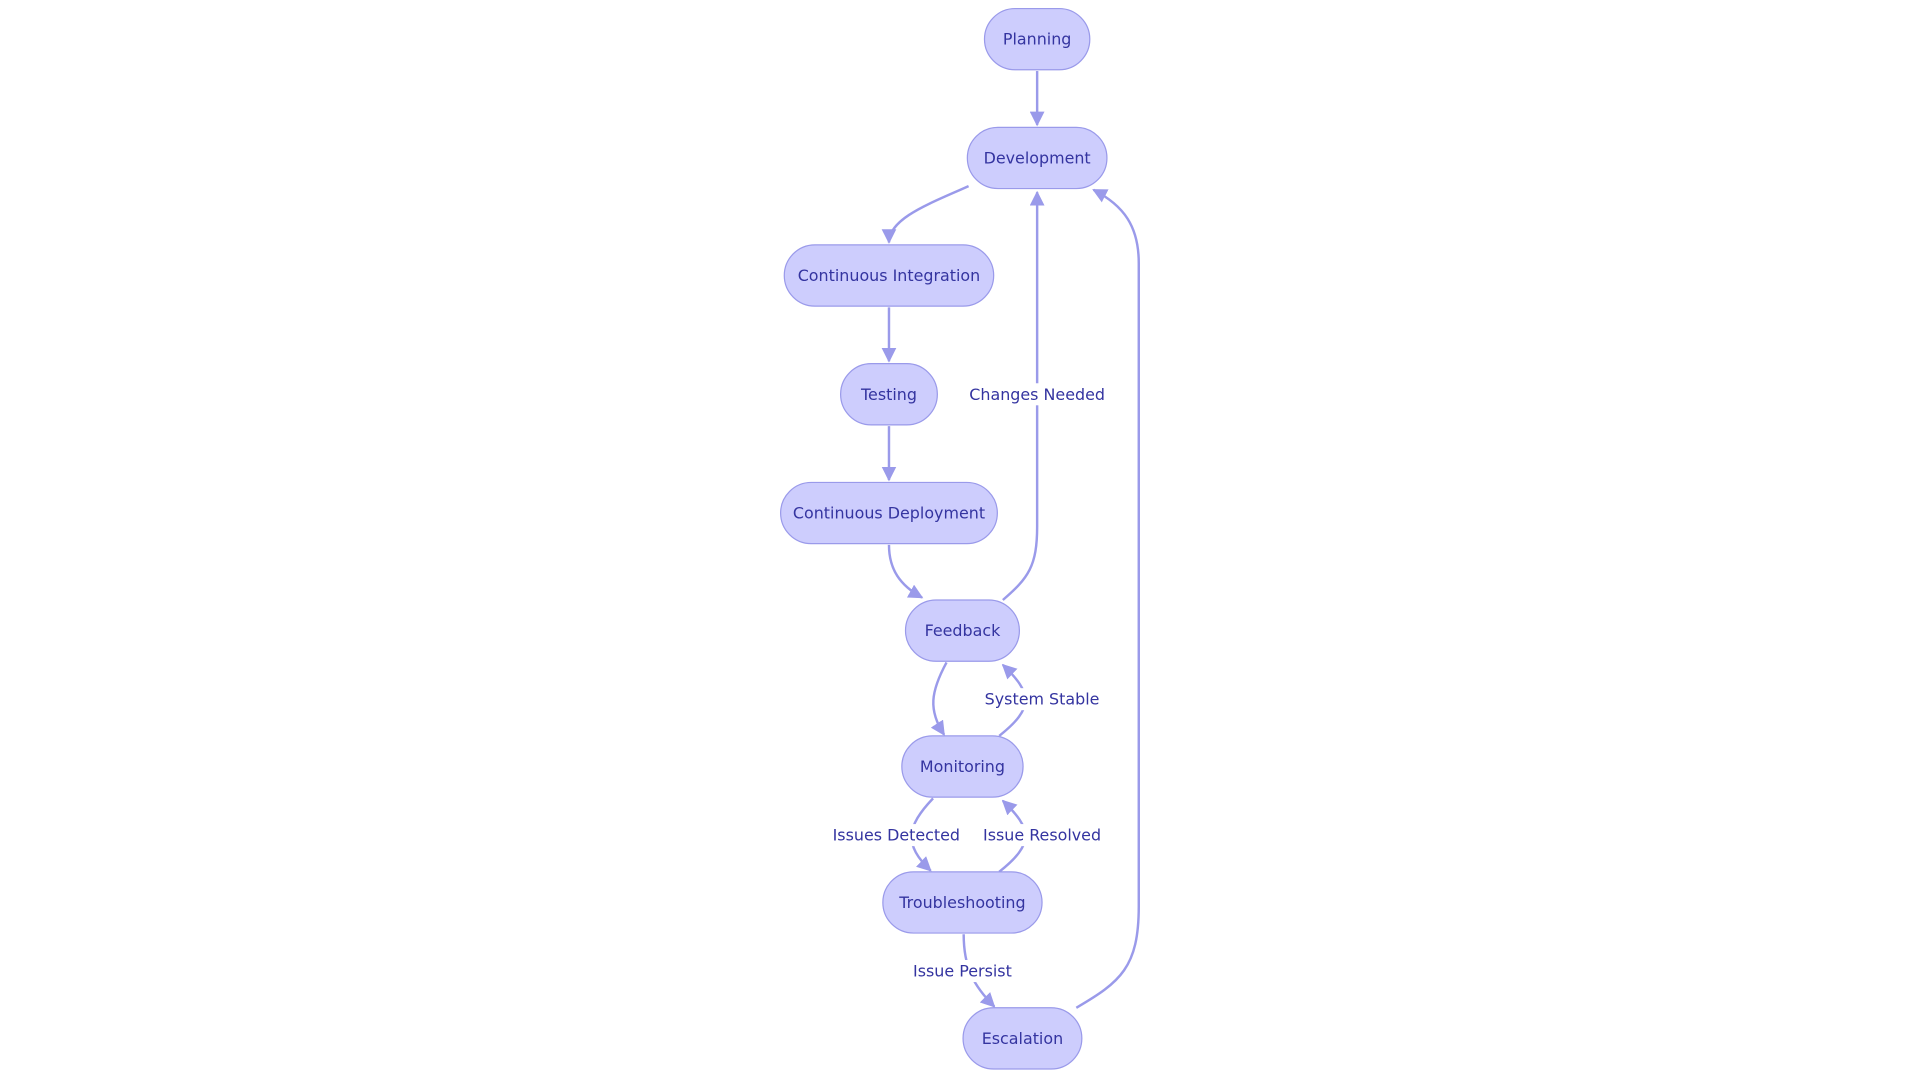 The height and width of the screenshot is (1080, 1920). I want to click on edge-cd-to-feedback, so click(905, 571).